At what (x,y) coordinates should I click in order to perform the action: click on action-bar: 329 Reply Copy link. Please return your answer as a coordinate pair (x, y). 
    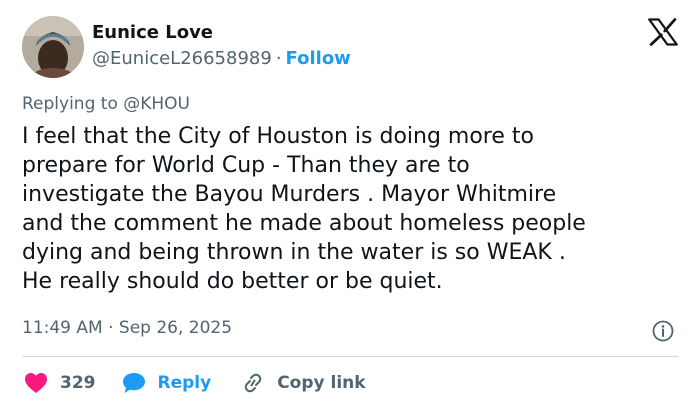
    Looking at the image, I should click on (195, 383).